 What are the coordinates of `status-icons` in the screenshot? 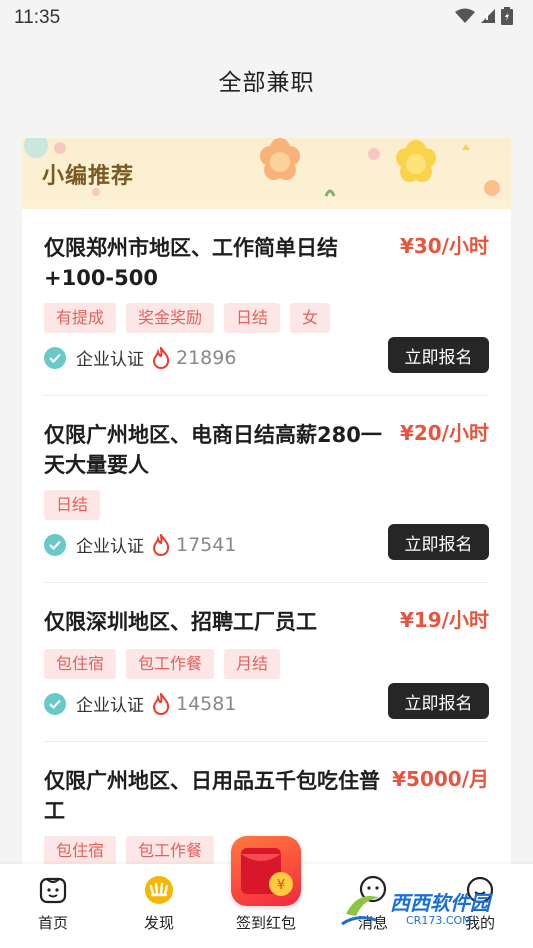 It's located at (484, 18).